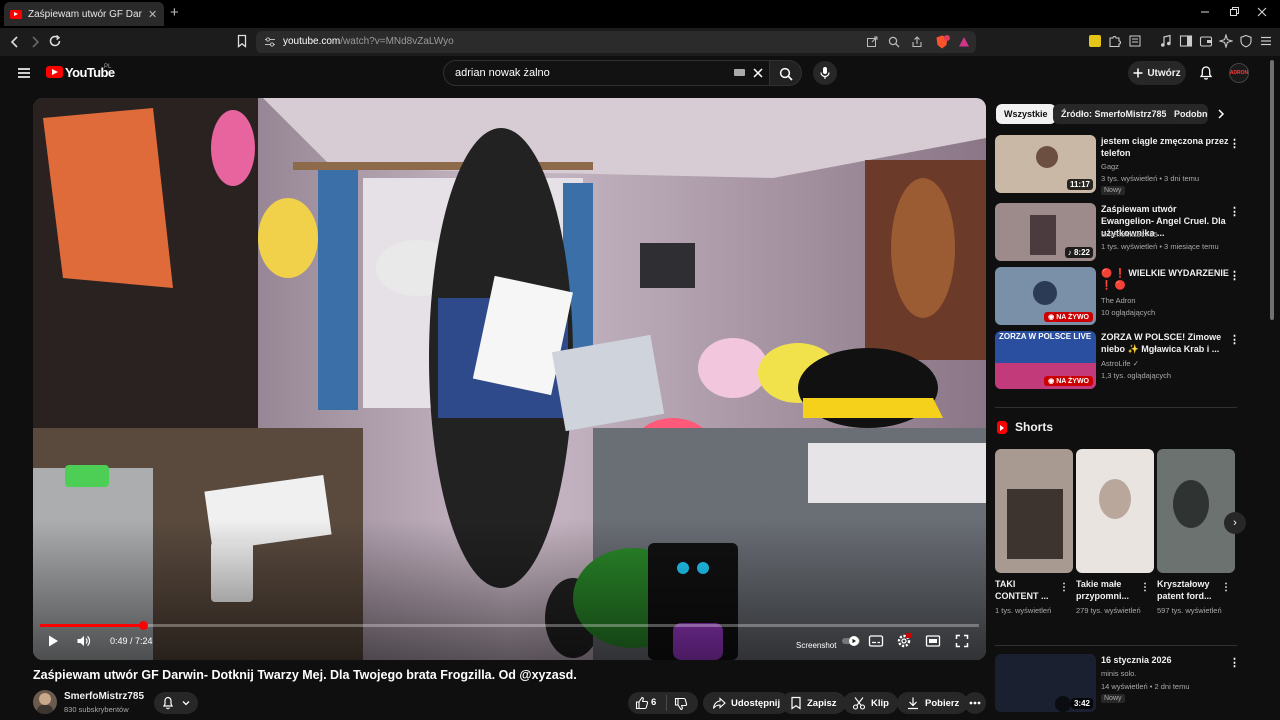 The image size is (1280, 720). I want to click on extension-yellow-icon, so click(1095, 41).